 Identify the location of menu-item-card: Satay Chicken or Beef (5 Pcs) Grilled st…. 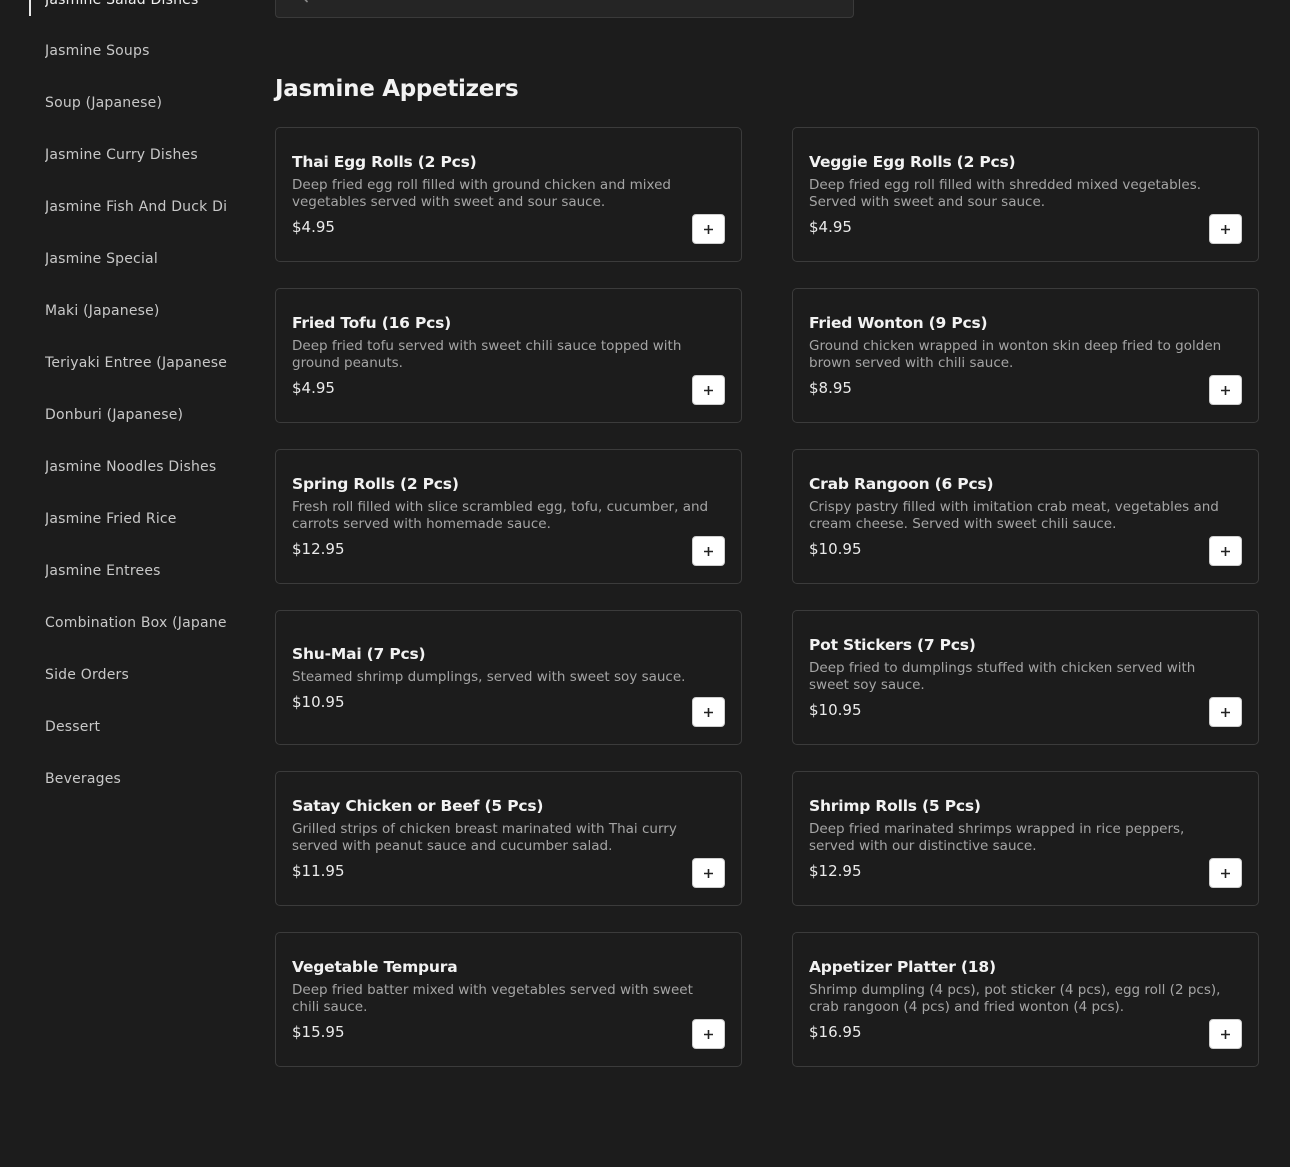
(508, 838).